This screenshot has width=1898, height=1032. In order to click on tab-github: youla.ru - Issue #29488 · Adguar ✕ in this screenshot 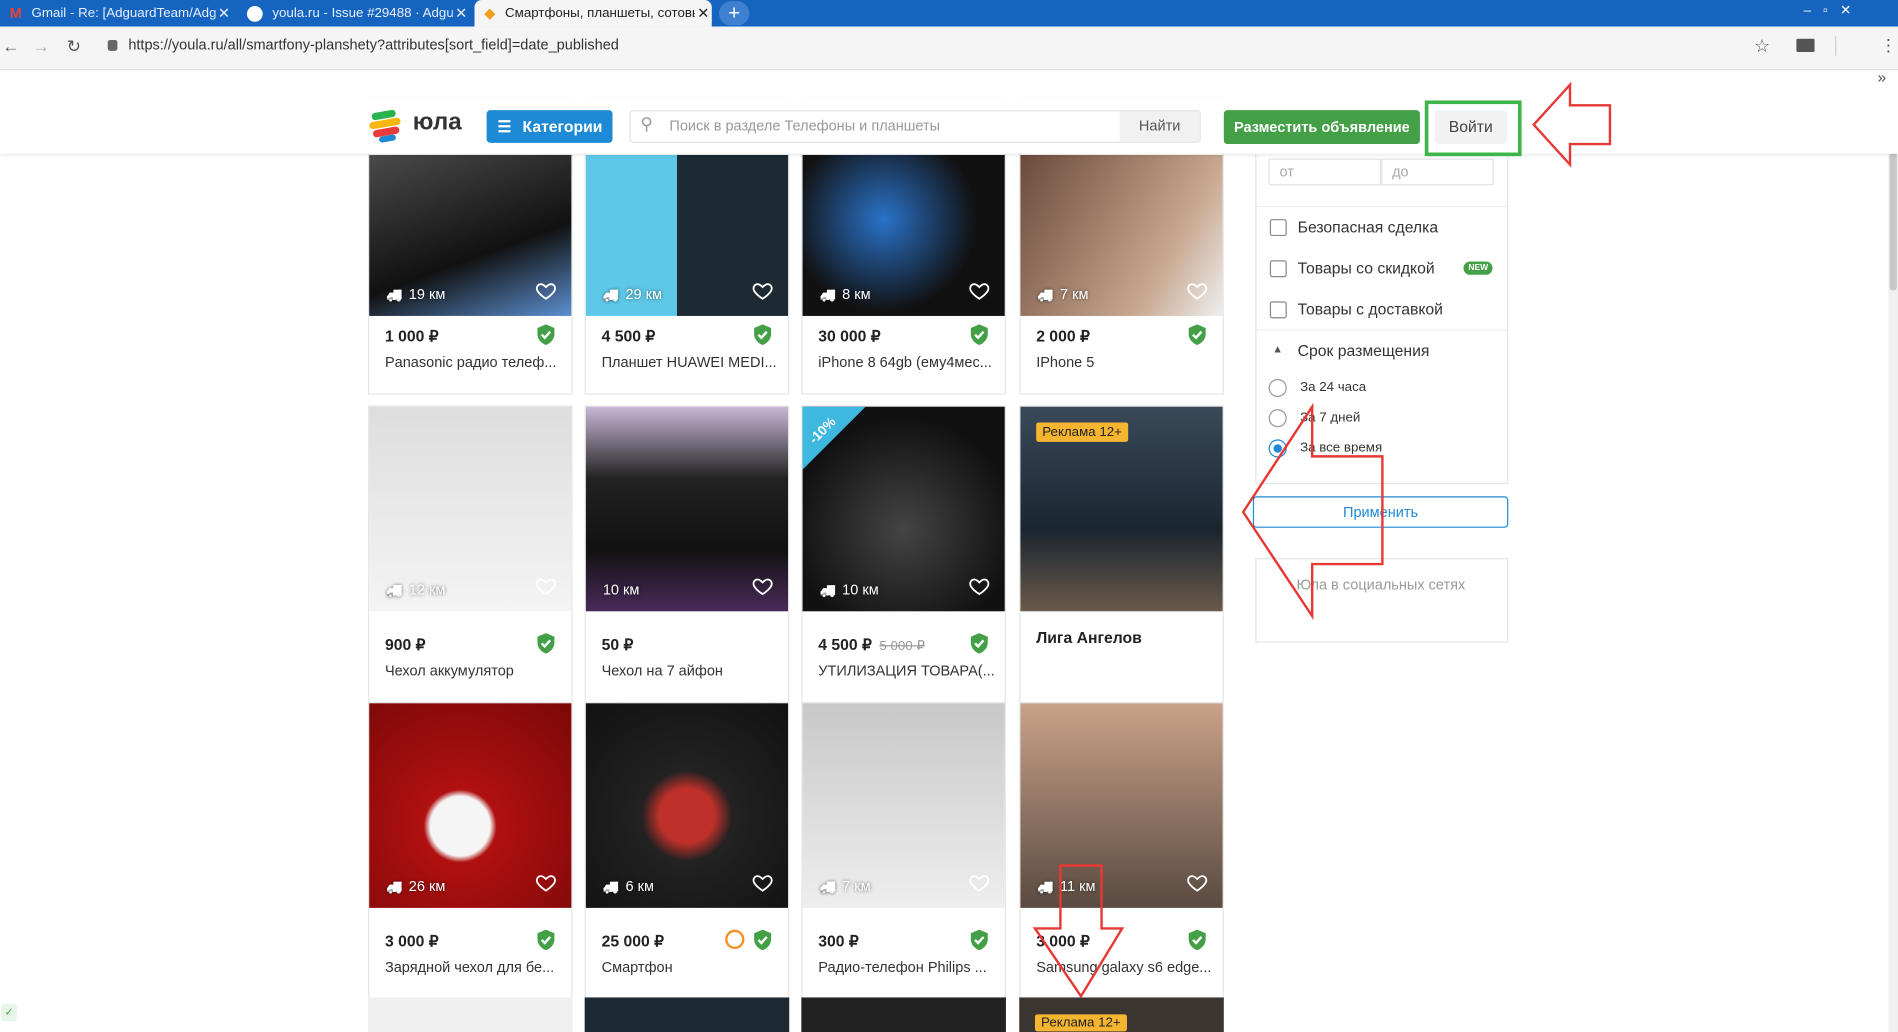, I will do `click(353, 13)`.